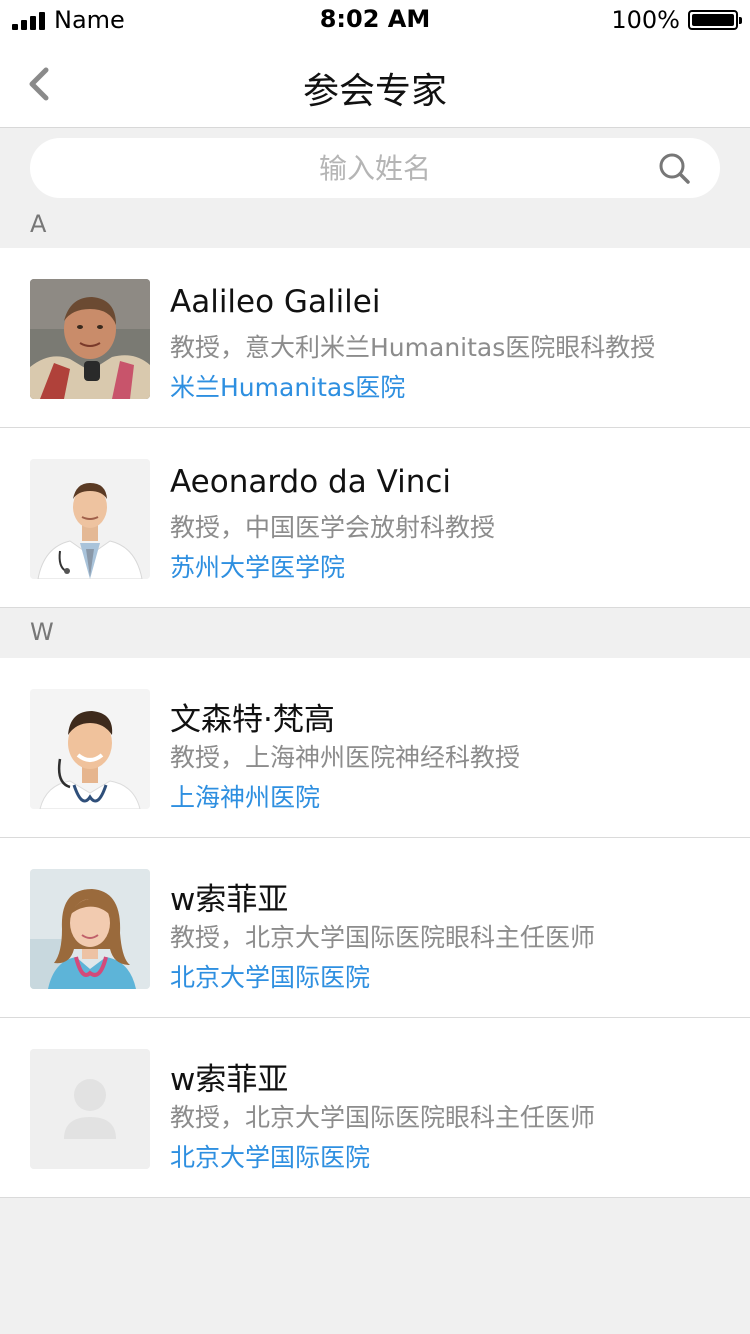  I want to click on avatar-placeholder, so click(90, 1109).